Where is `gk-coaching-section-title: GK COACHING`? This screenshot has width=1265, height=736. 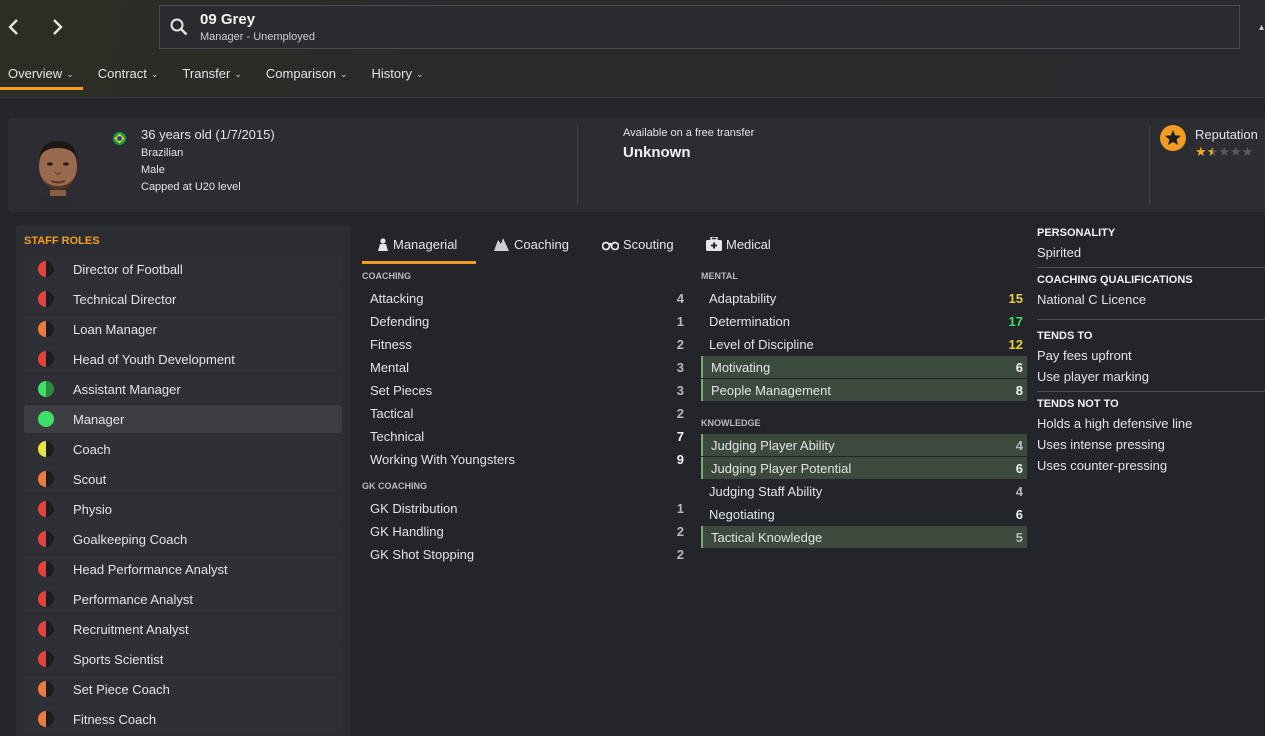
gk-coaching-section-title: GK COACHING is located at coordinates (394, 486).